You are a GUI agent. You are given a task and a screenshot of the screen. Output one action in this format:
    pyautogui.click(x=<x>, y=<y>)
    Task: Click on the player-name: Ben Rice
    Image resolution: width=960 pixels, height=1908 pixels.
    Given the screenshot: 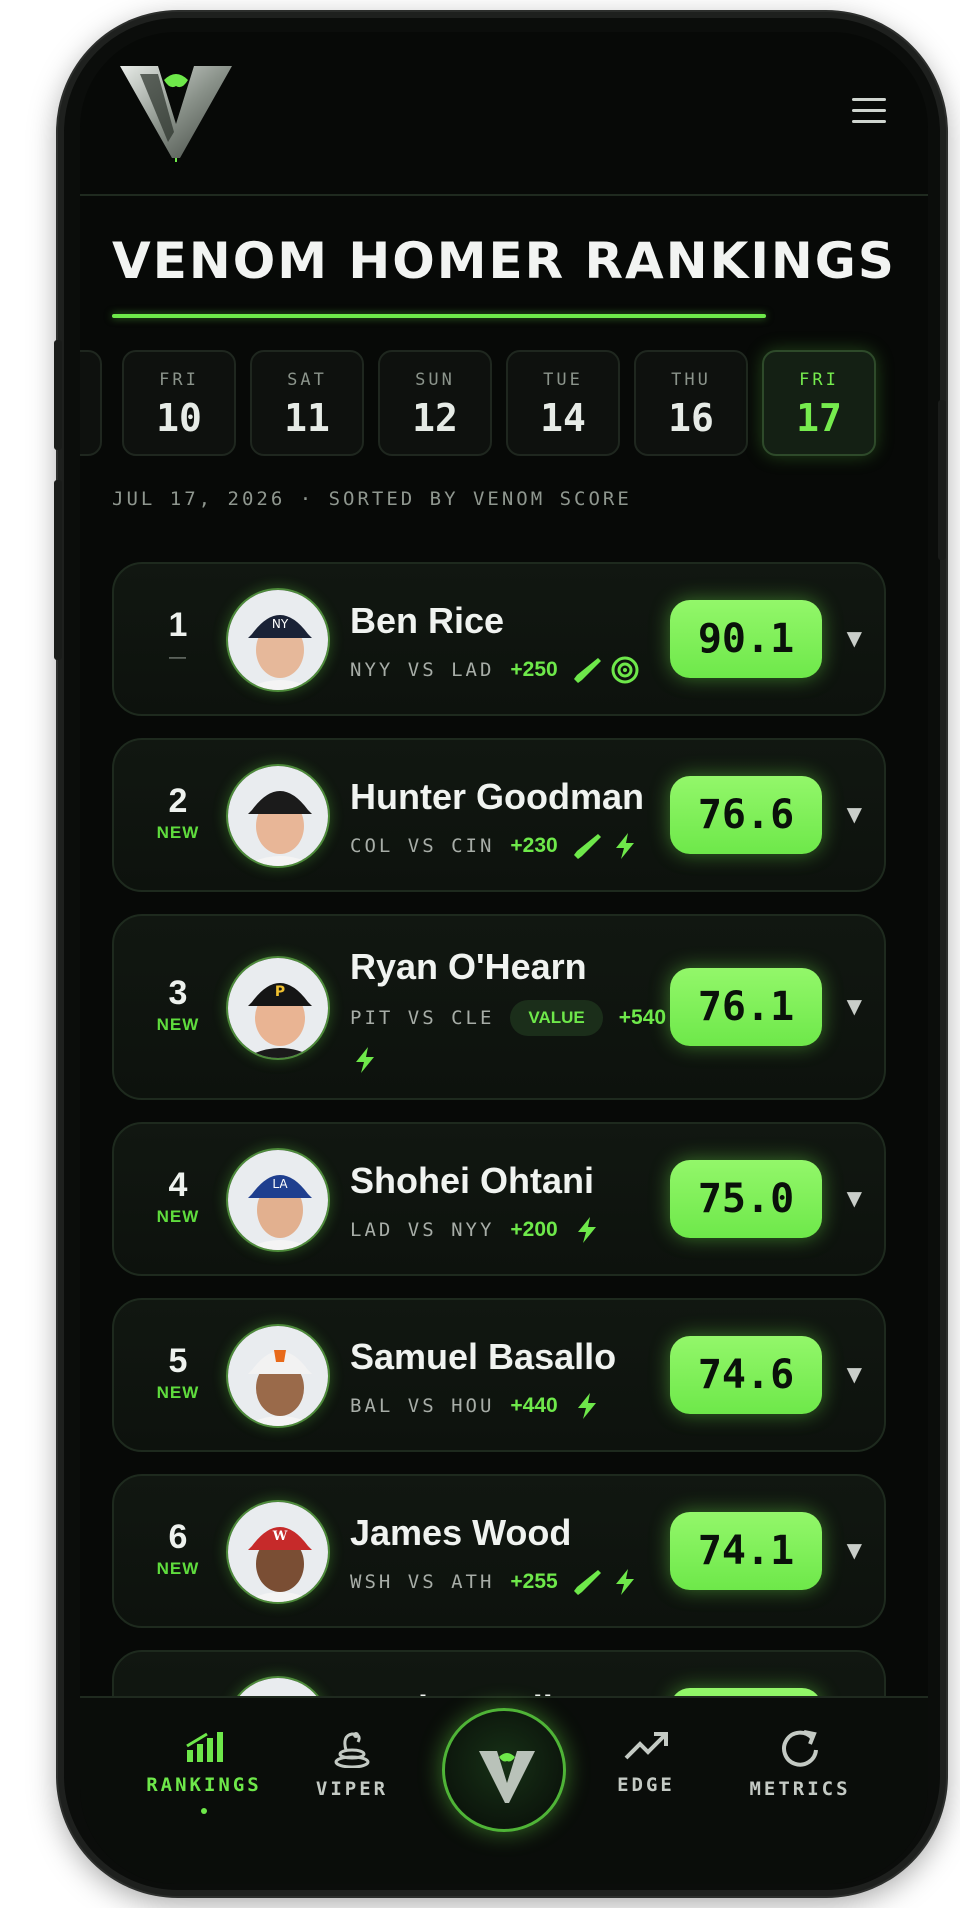 What is the action you would take?
    pyautogui.click(x=427, y=620)
    